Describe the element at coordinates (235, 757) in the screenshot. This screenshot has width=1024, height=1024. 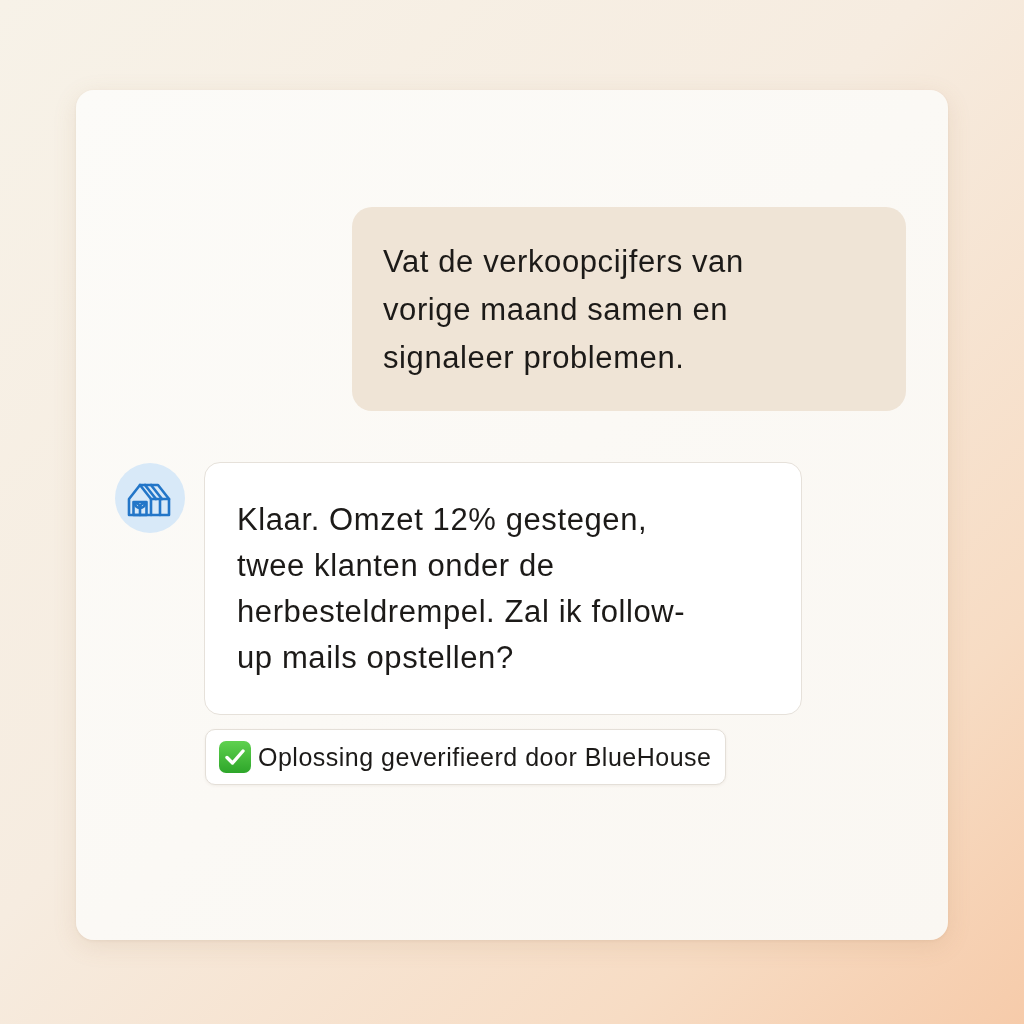
I see `check-icon` at that location.